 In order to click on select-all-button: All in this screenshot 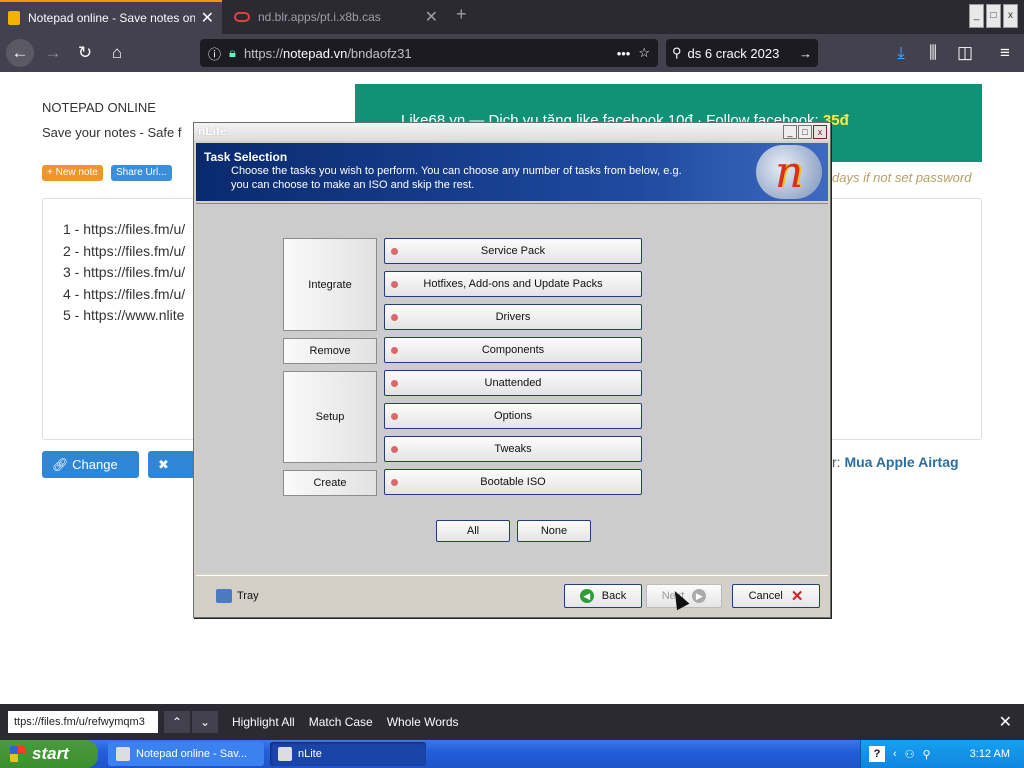, I will do `click(473, 531)`.